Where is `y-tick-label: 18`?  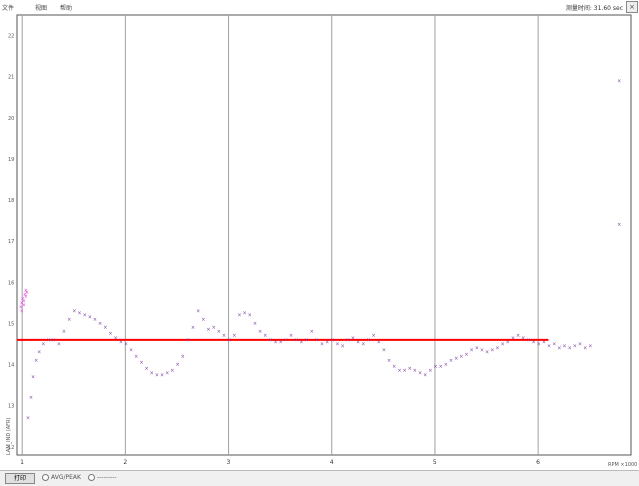
y-tick-label: 18 is located at coordinates (11, 201).